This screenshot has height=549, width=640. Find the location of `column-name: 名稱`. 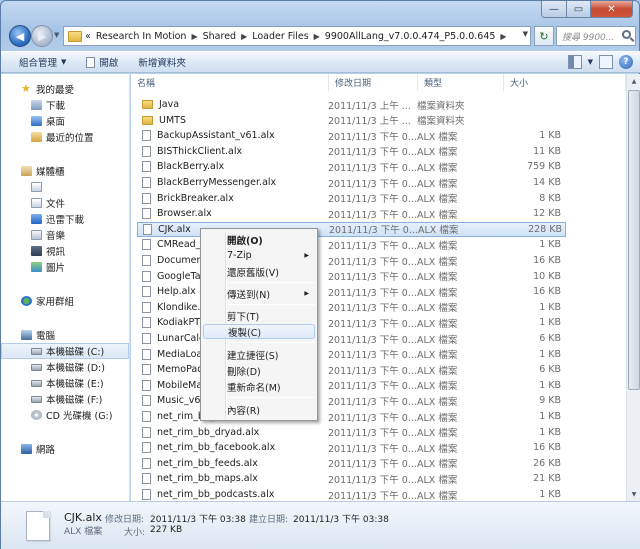

column-name: 名稱 is located at coordinates (230, 82).